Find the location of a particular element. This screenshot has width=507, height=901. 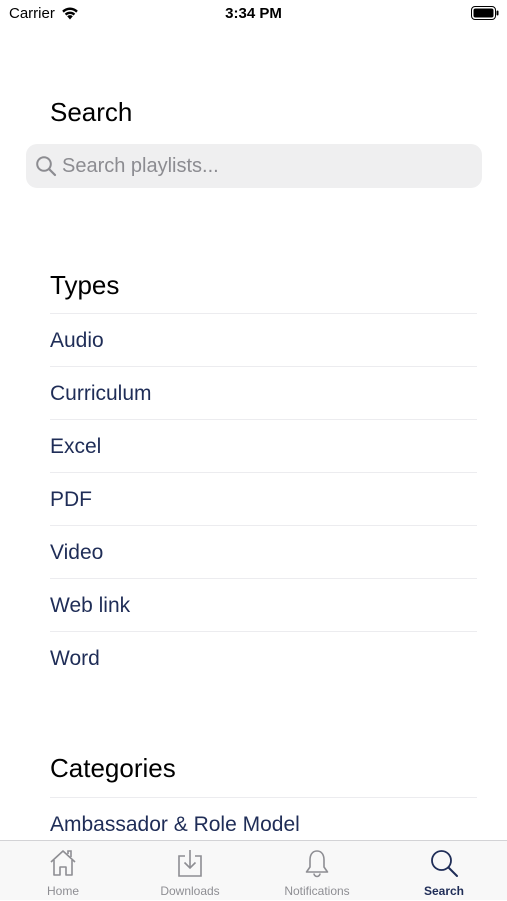

tab-label: Search is located at coordinates (444, 891).